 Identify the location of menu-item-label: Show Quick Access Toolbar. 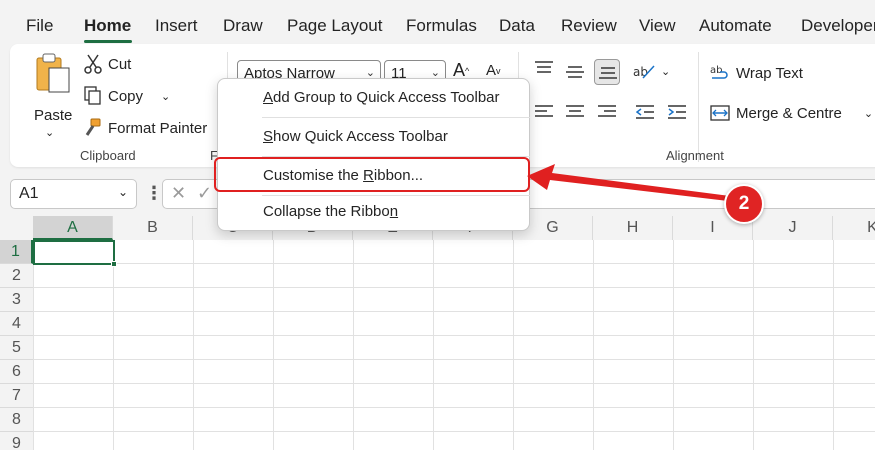
(355, 136).